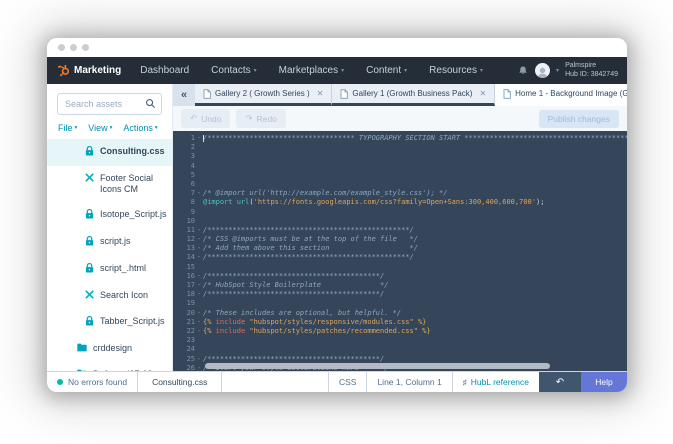 This screenshot has width=673, height=444. I want to click on nav-item-resources: Resources ▾, so click(456, 70).